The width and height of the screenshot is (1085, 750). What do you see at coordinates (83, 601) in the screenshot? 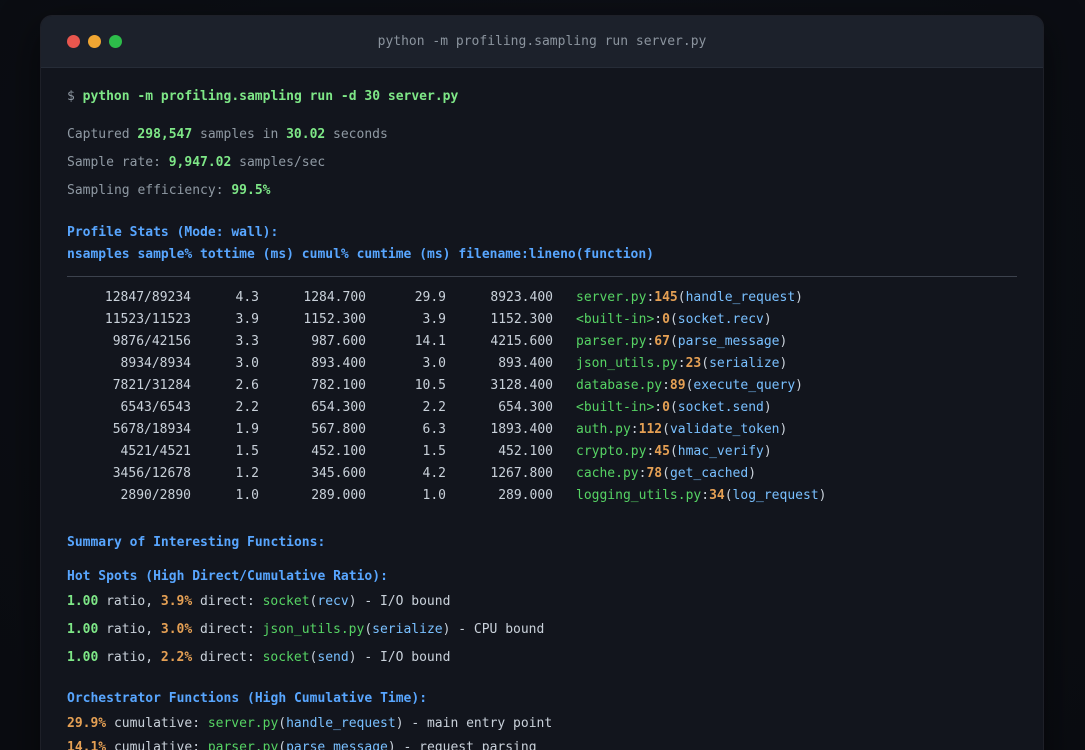
I see `ratio-value: 1.00` at bounding box center [83, 601].